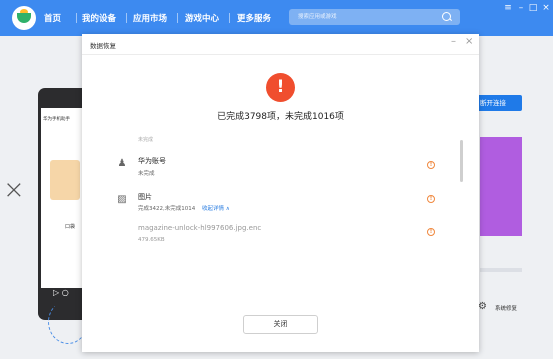  What do you see at coordinates (103, 46) in the screenshot?
I see `dialog-title: 数据恢复` at bounding box center [103, 46].